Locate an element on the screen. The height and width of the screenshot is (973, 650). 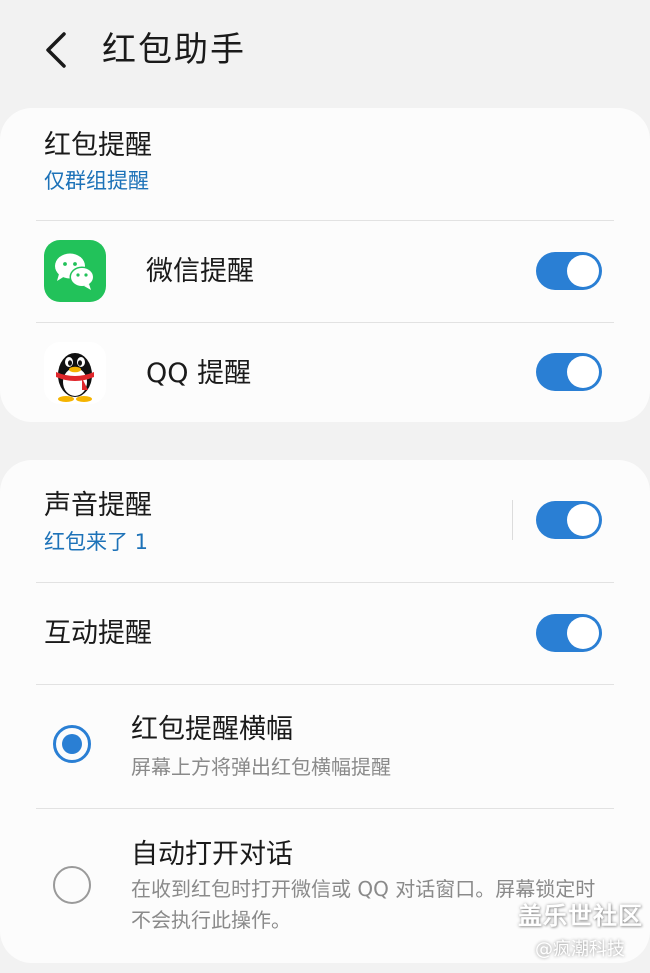
banner-option-title: 红包提醒横幅 is located at coordinates (212, 729).